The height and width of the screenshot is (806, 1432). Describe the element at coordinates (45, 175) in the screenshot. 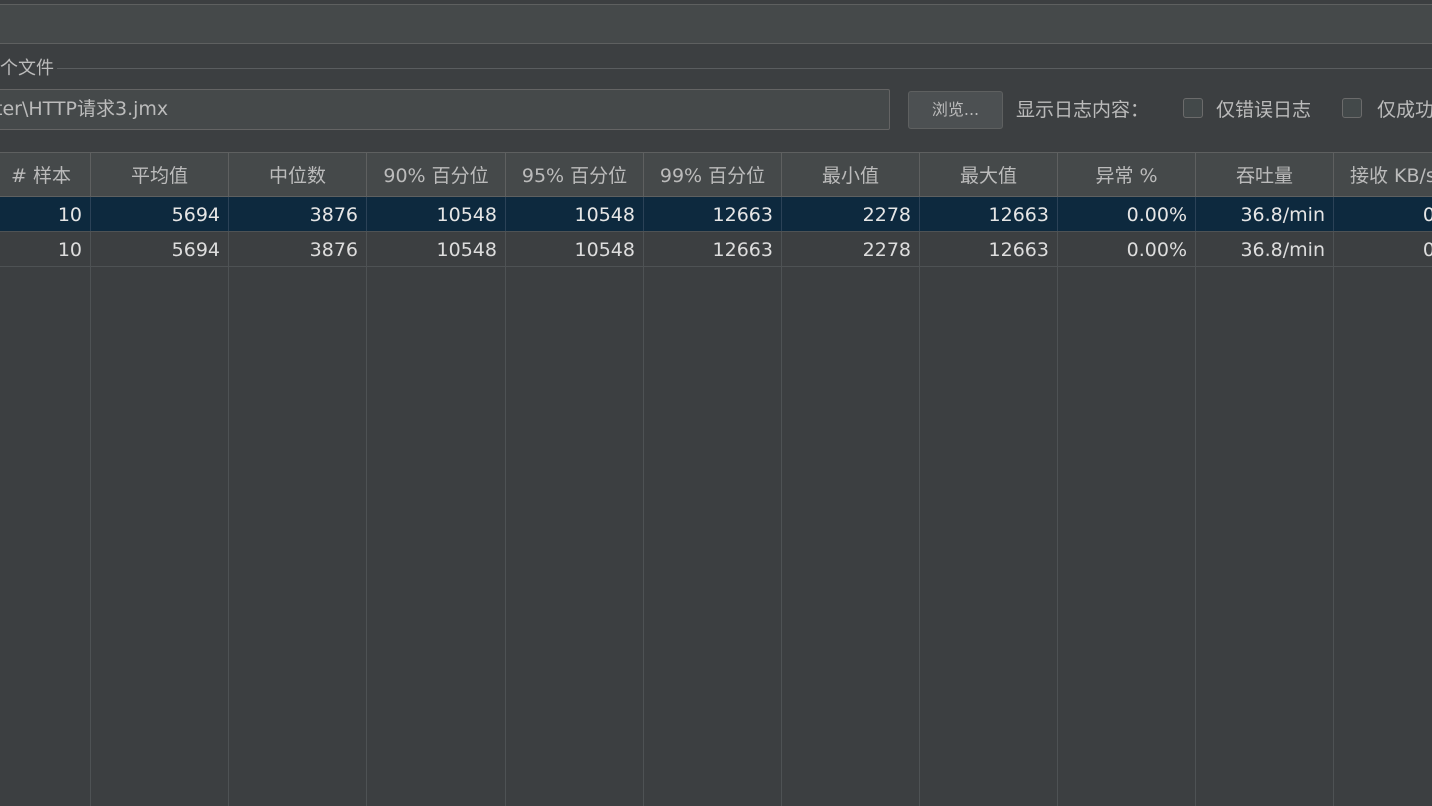

I see `column-header: # 样本` at that location.